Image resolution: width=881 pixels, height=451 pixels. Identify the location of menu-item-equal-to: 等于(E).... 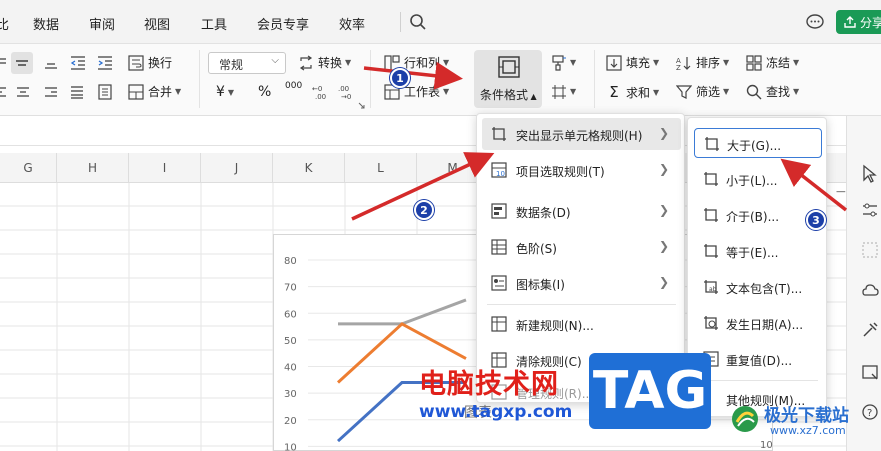
(758, 251).